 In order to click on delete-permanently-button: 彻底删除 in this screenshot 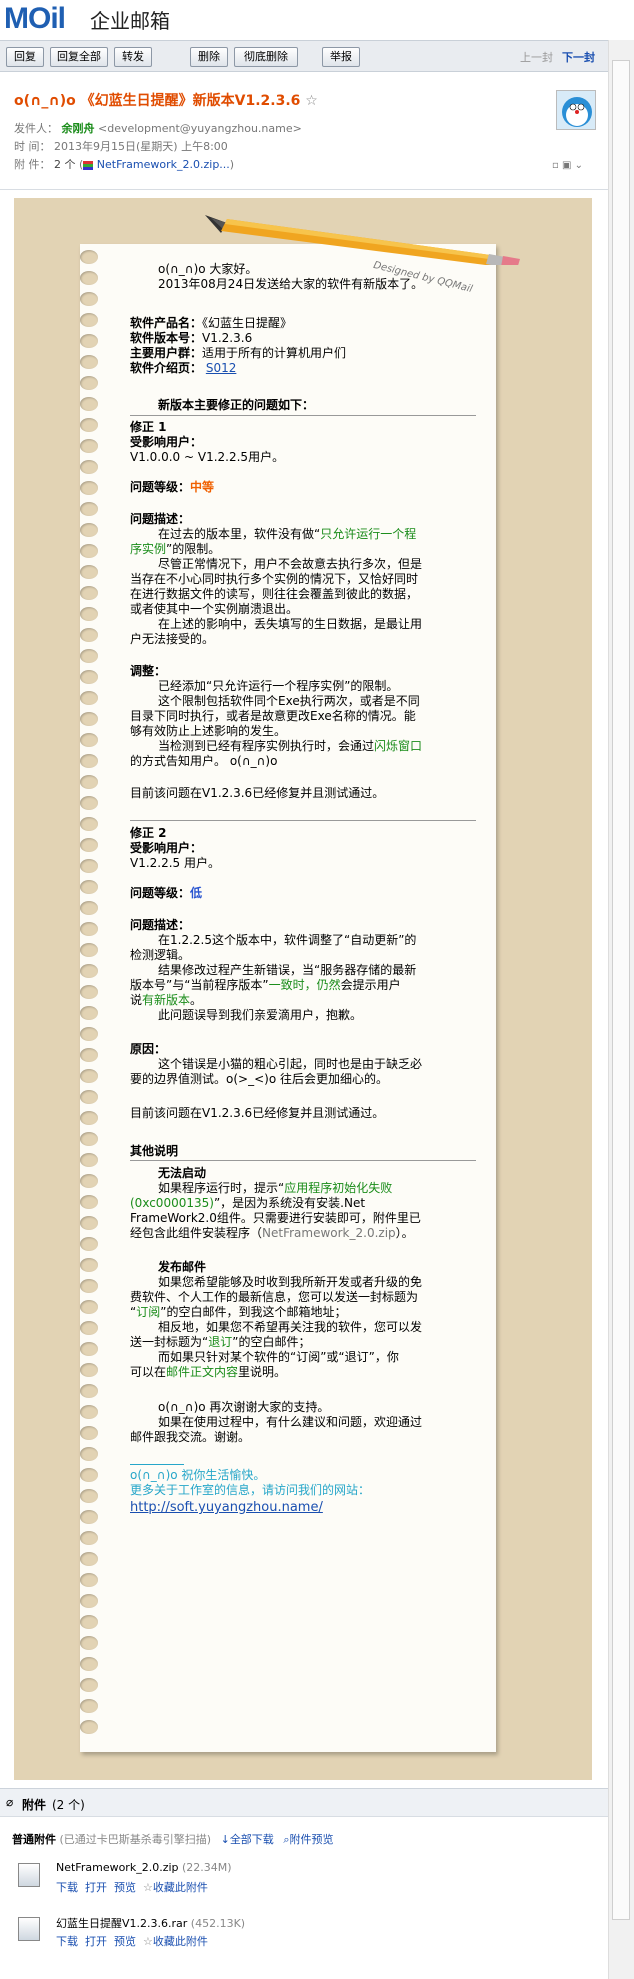, I will do `click(266, 57)`.